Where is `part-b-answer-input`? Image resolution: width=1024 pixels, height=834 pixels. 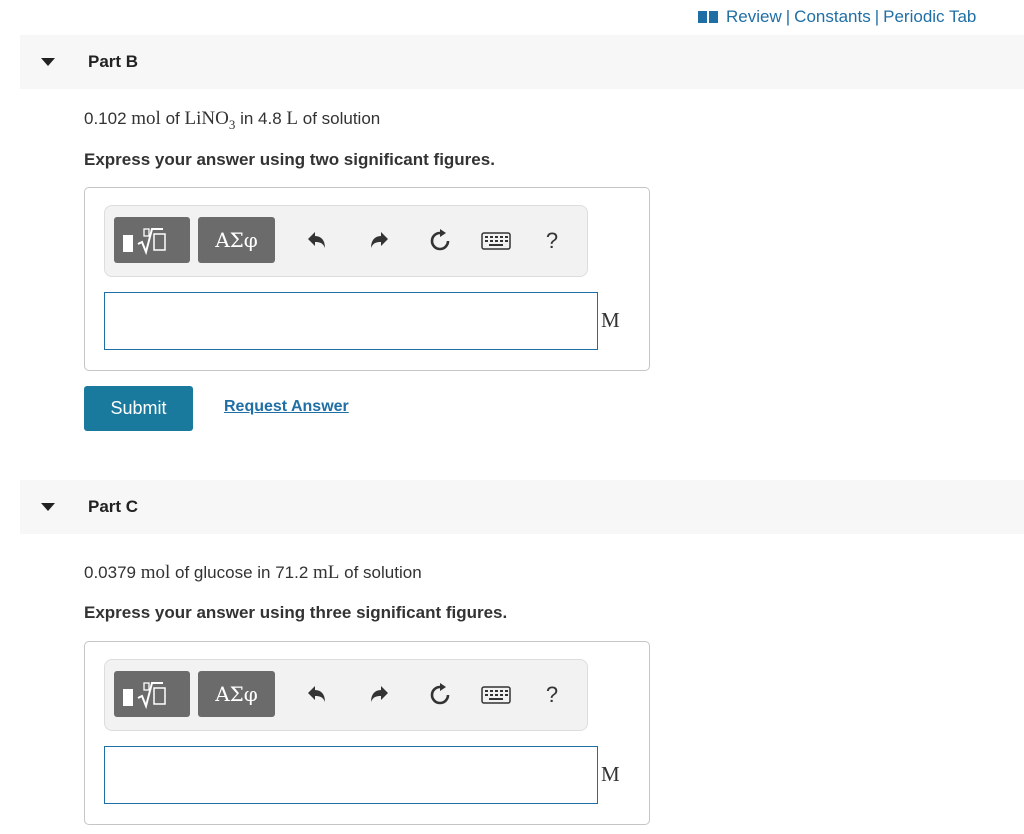
part-b-answer-input is located at coordinates (351, 321).